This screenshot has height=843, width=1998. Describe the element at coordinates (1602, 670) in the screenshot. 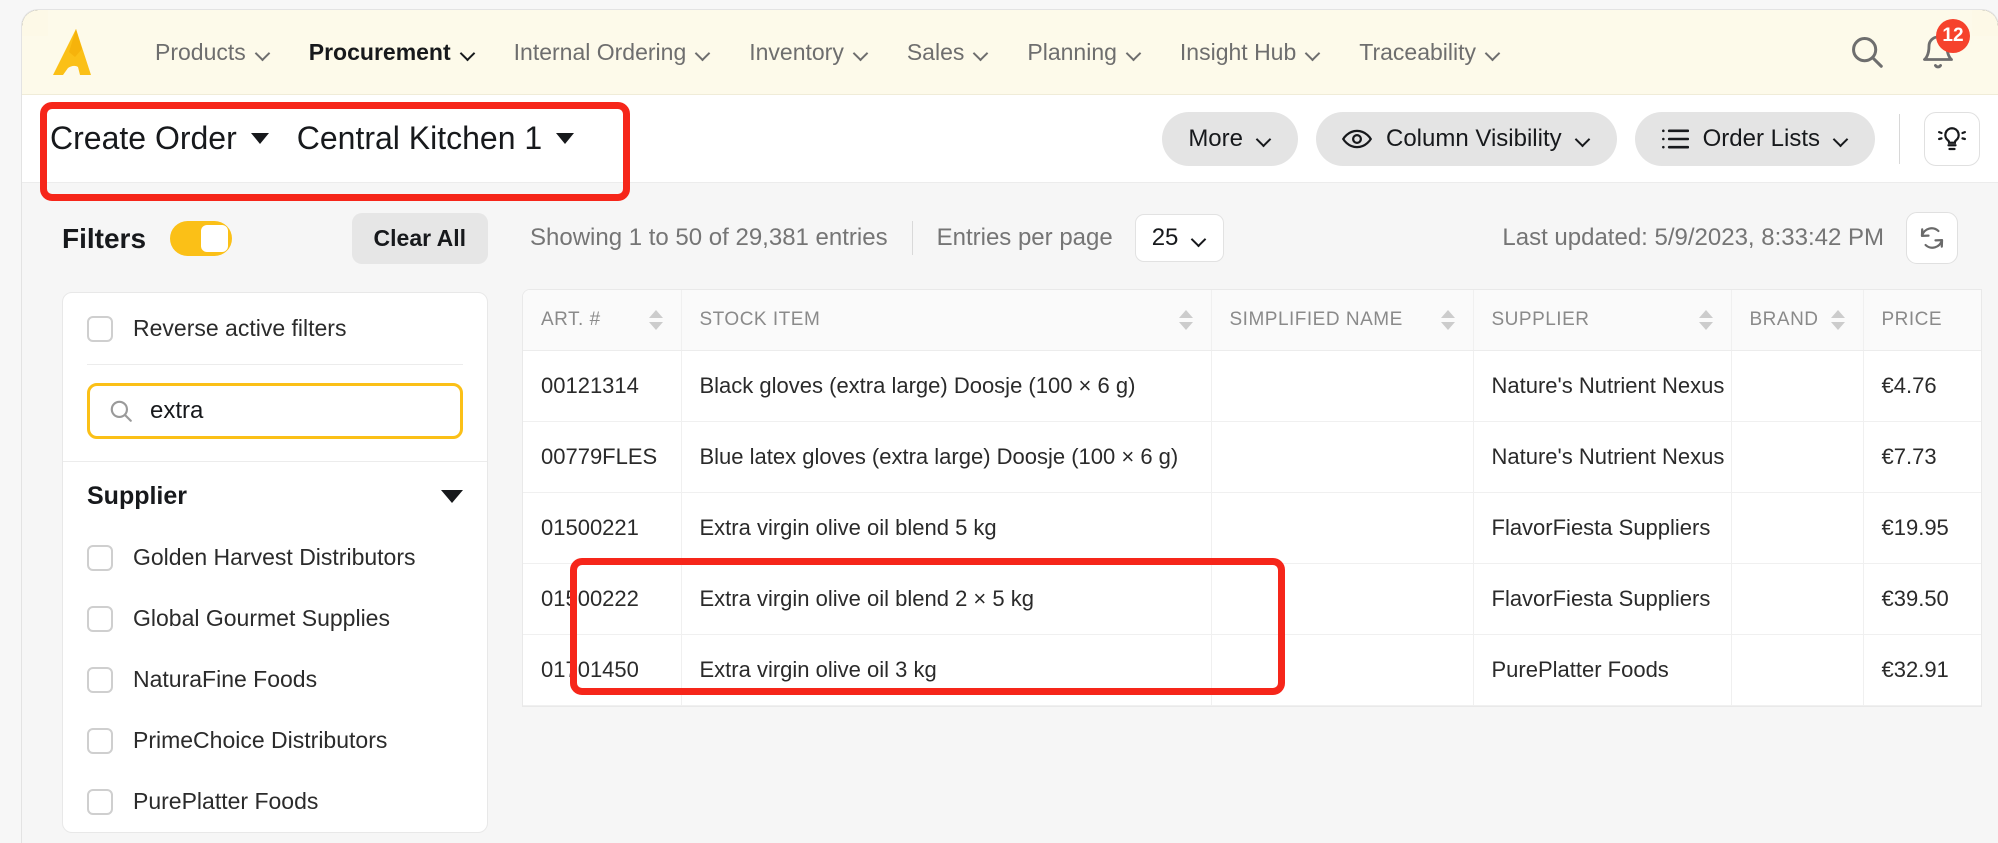

I see `cell-supplier: PurePlatter Foods` at that location.